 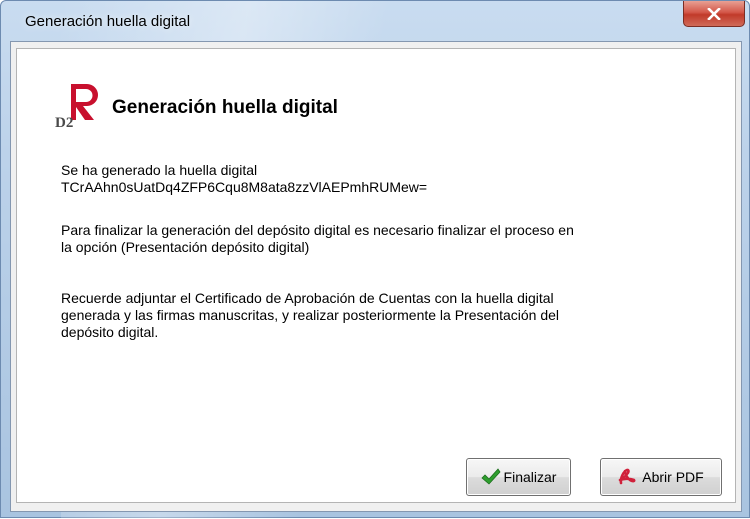 I want to click on abrir-pdf-button: Abrir PDF, so click(x=661, y=477).